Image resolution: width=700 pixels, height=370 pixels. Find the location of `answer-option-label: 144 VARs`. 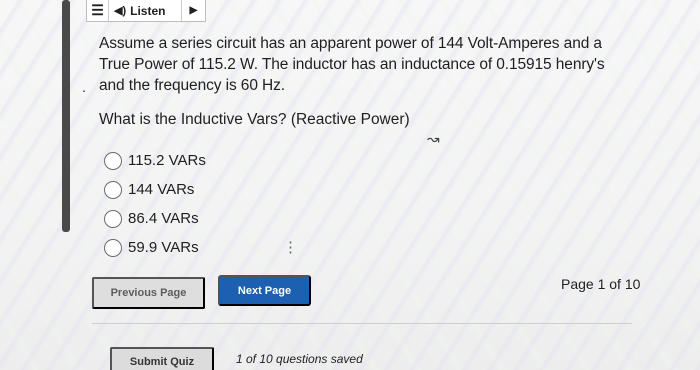

answer-option-label: 144 VARs is located at coordinates (161, 189).